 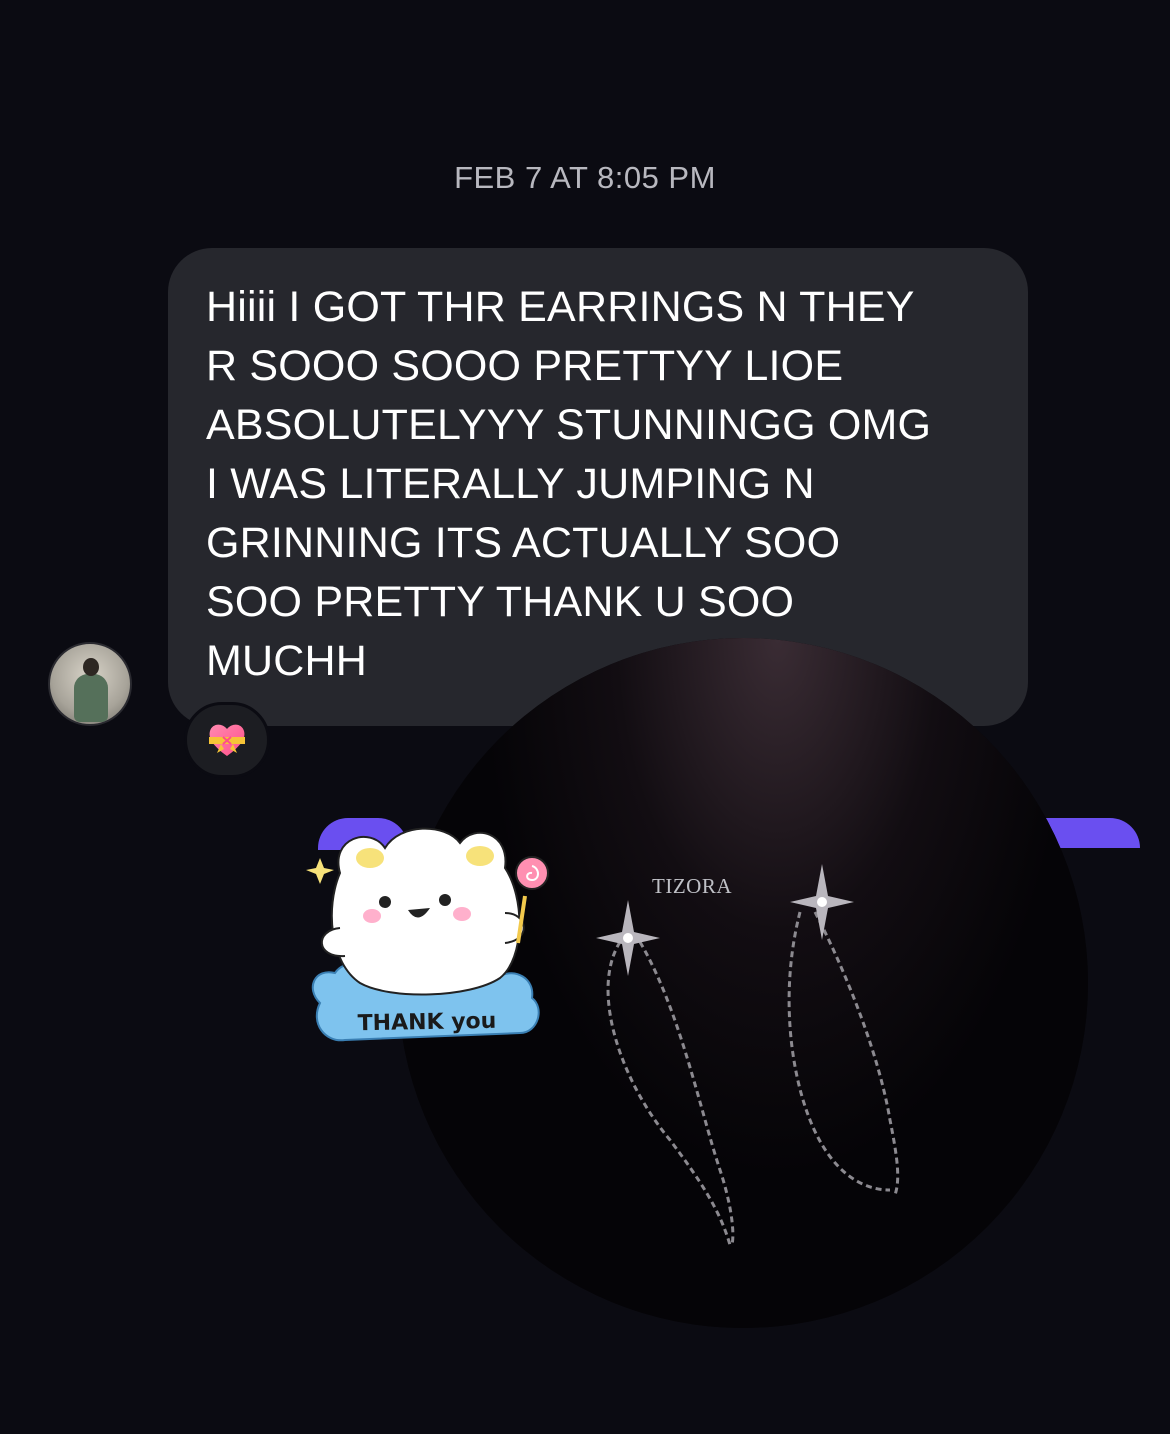 What do you see at coordinates (91, 667) in the screenshot?
I see `avatar-figure-head` at bounding box center [91, 667].